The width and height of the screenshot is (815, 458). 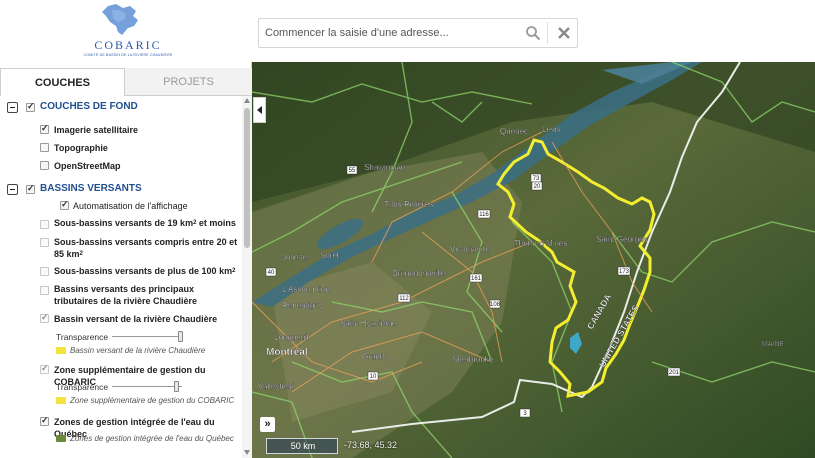 I want to click on svg-text: 55, so click(x=352, y=171).